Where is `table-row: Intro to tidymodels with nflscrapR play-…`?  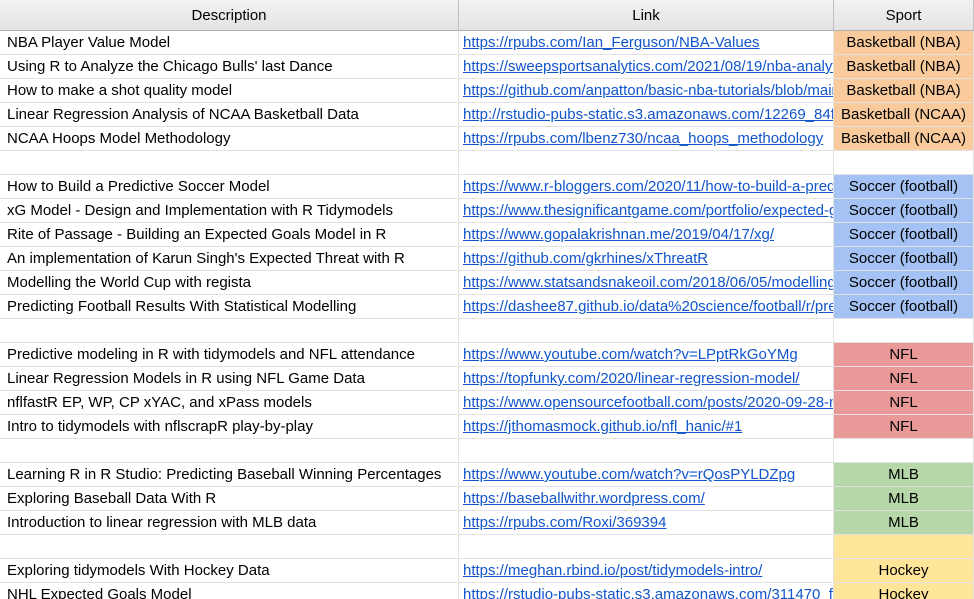
table-row: Intro to tidymodels with nflscrapR play-… is located at coordinates (487, 427).